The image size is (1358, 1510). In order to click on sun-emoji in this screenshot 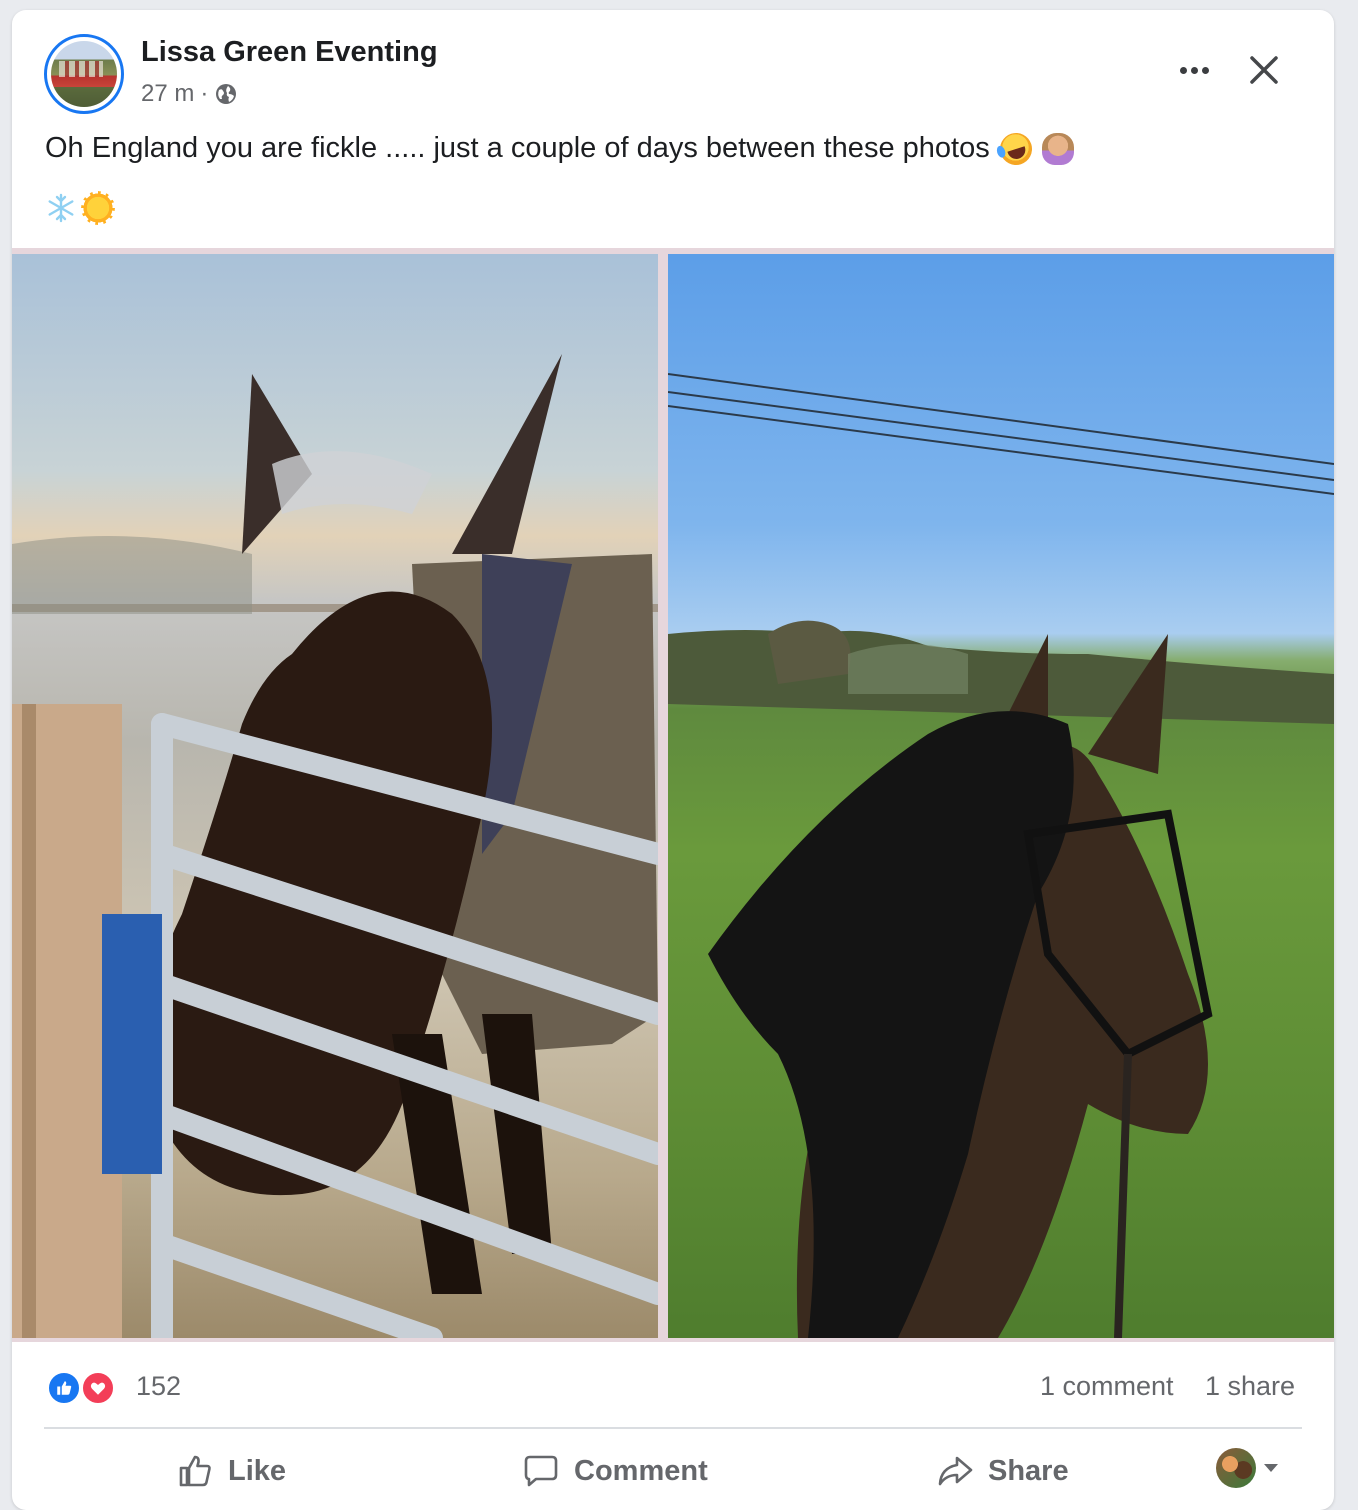, I will do `click(98, 208)`.